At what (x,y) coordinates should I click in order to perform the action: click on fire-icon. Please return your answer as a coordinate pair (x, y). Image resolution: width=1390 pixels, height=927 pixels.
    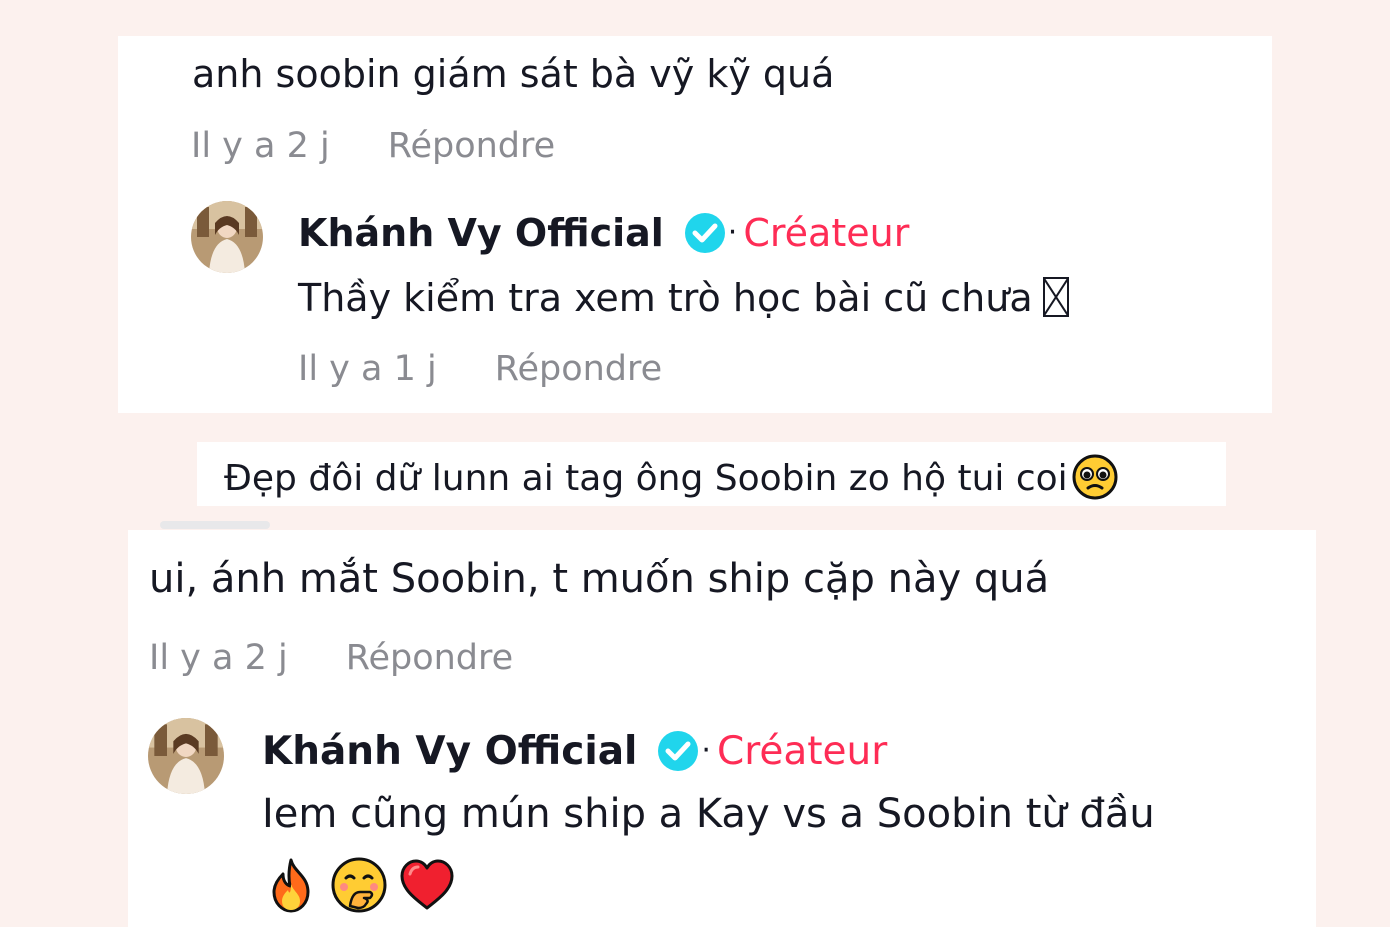
    Looking at the image, I should click on (291, 885).